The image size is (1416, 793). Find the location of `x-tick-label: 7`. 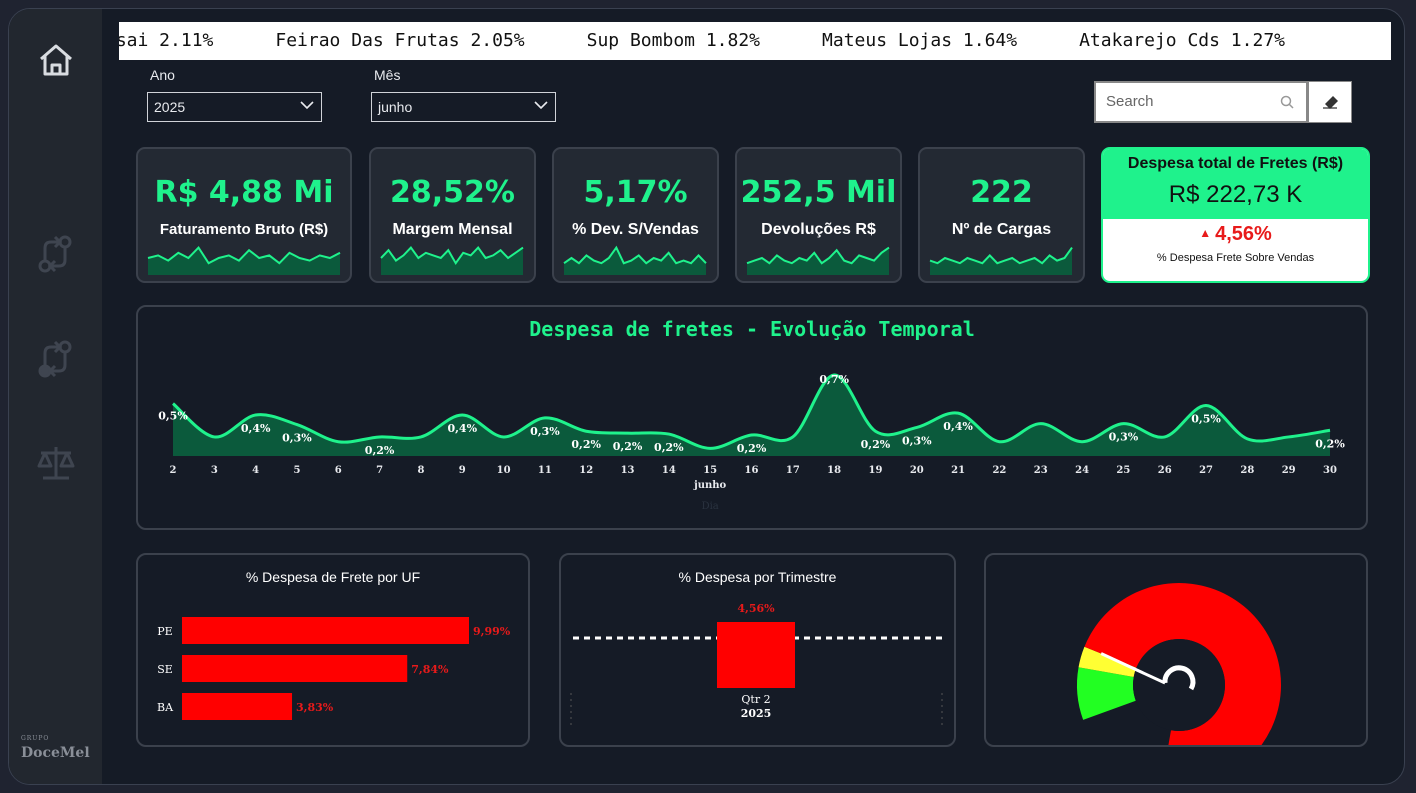

x-tick-label: 7 is located at coordinates (379, 470).